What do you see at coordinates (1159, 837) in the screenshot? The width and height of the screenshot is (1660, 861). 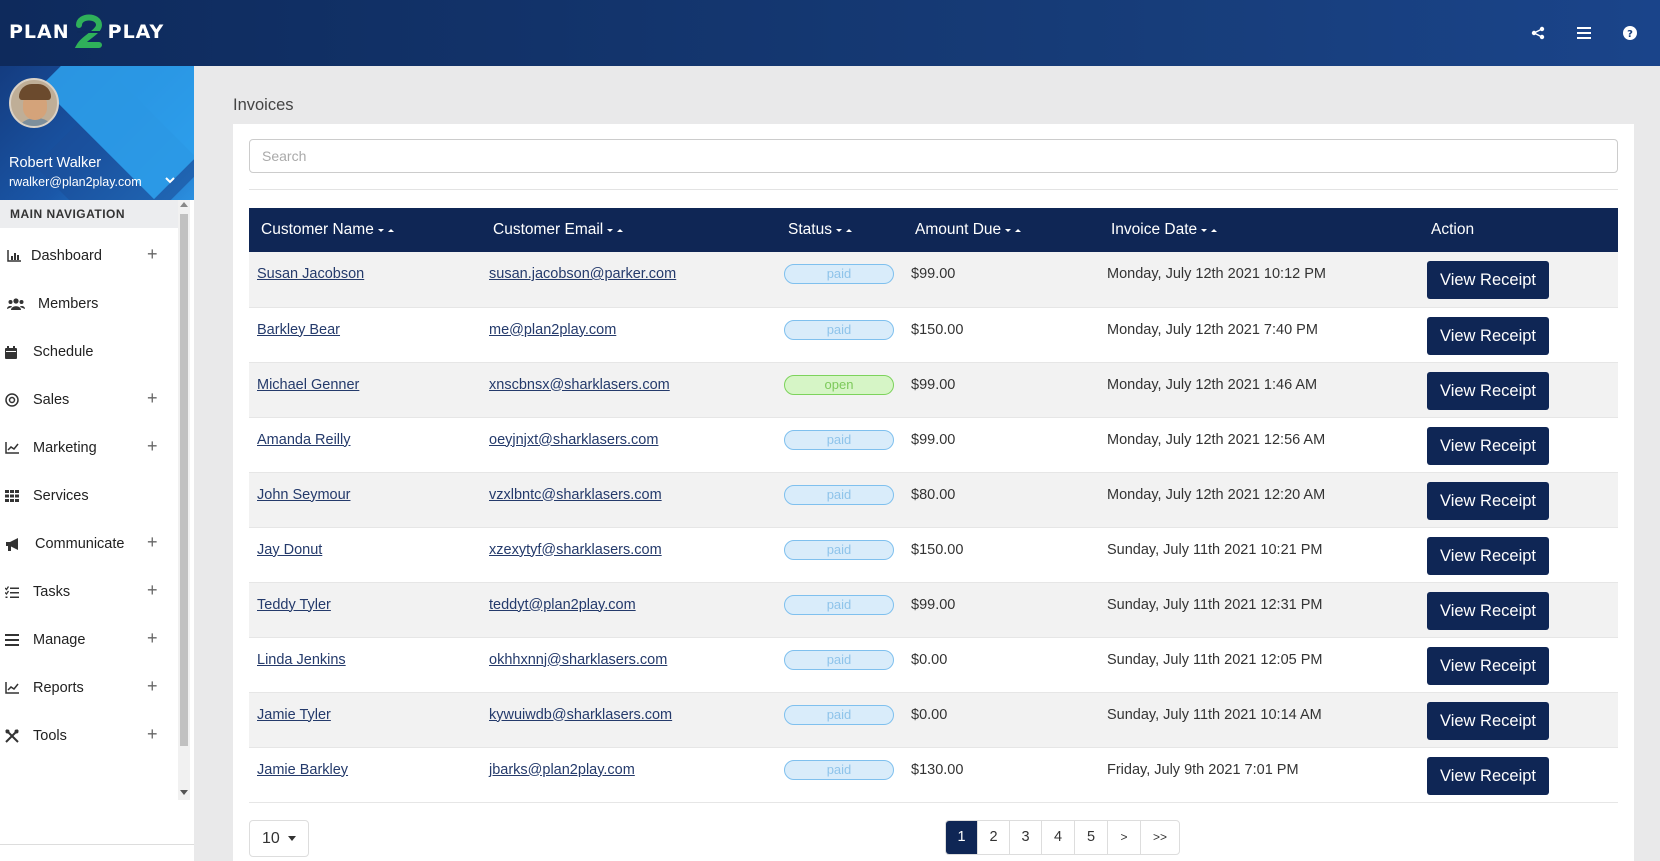 I see `page-last: >>` at bounding box center [1159, 837].